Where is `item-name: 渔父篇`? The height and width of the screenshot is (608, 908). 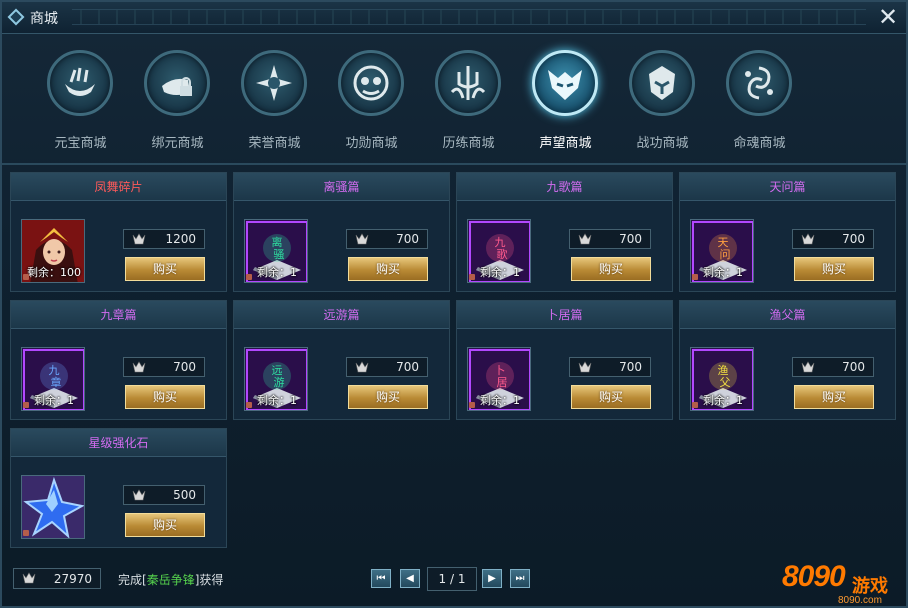
item-name: 渔父篇 is located at coordinates (787, 315).